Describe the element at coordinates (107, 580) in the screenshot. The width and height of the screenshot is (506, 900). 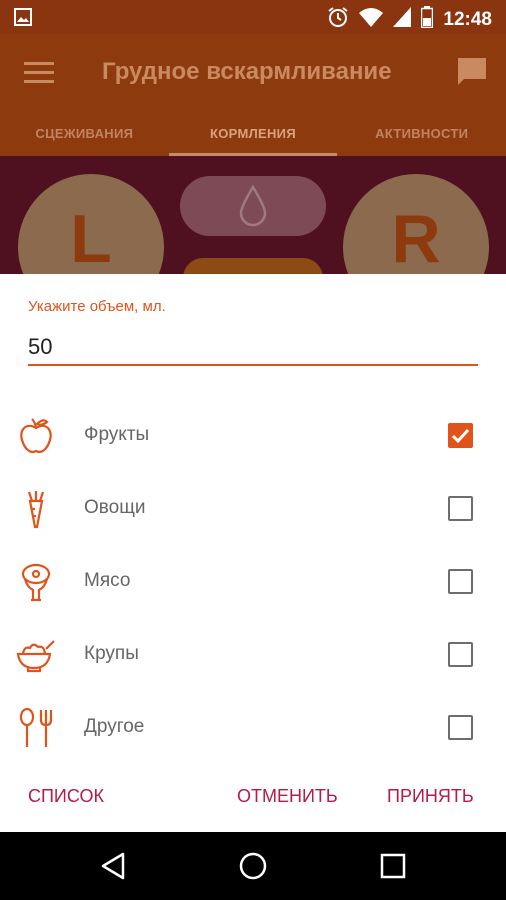
I see `item-label: Мясо` at that location.